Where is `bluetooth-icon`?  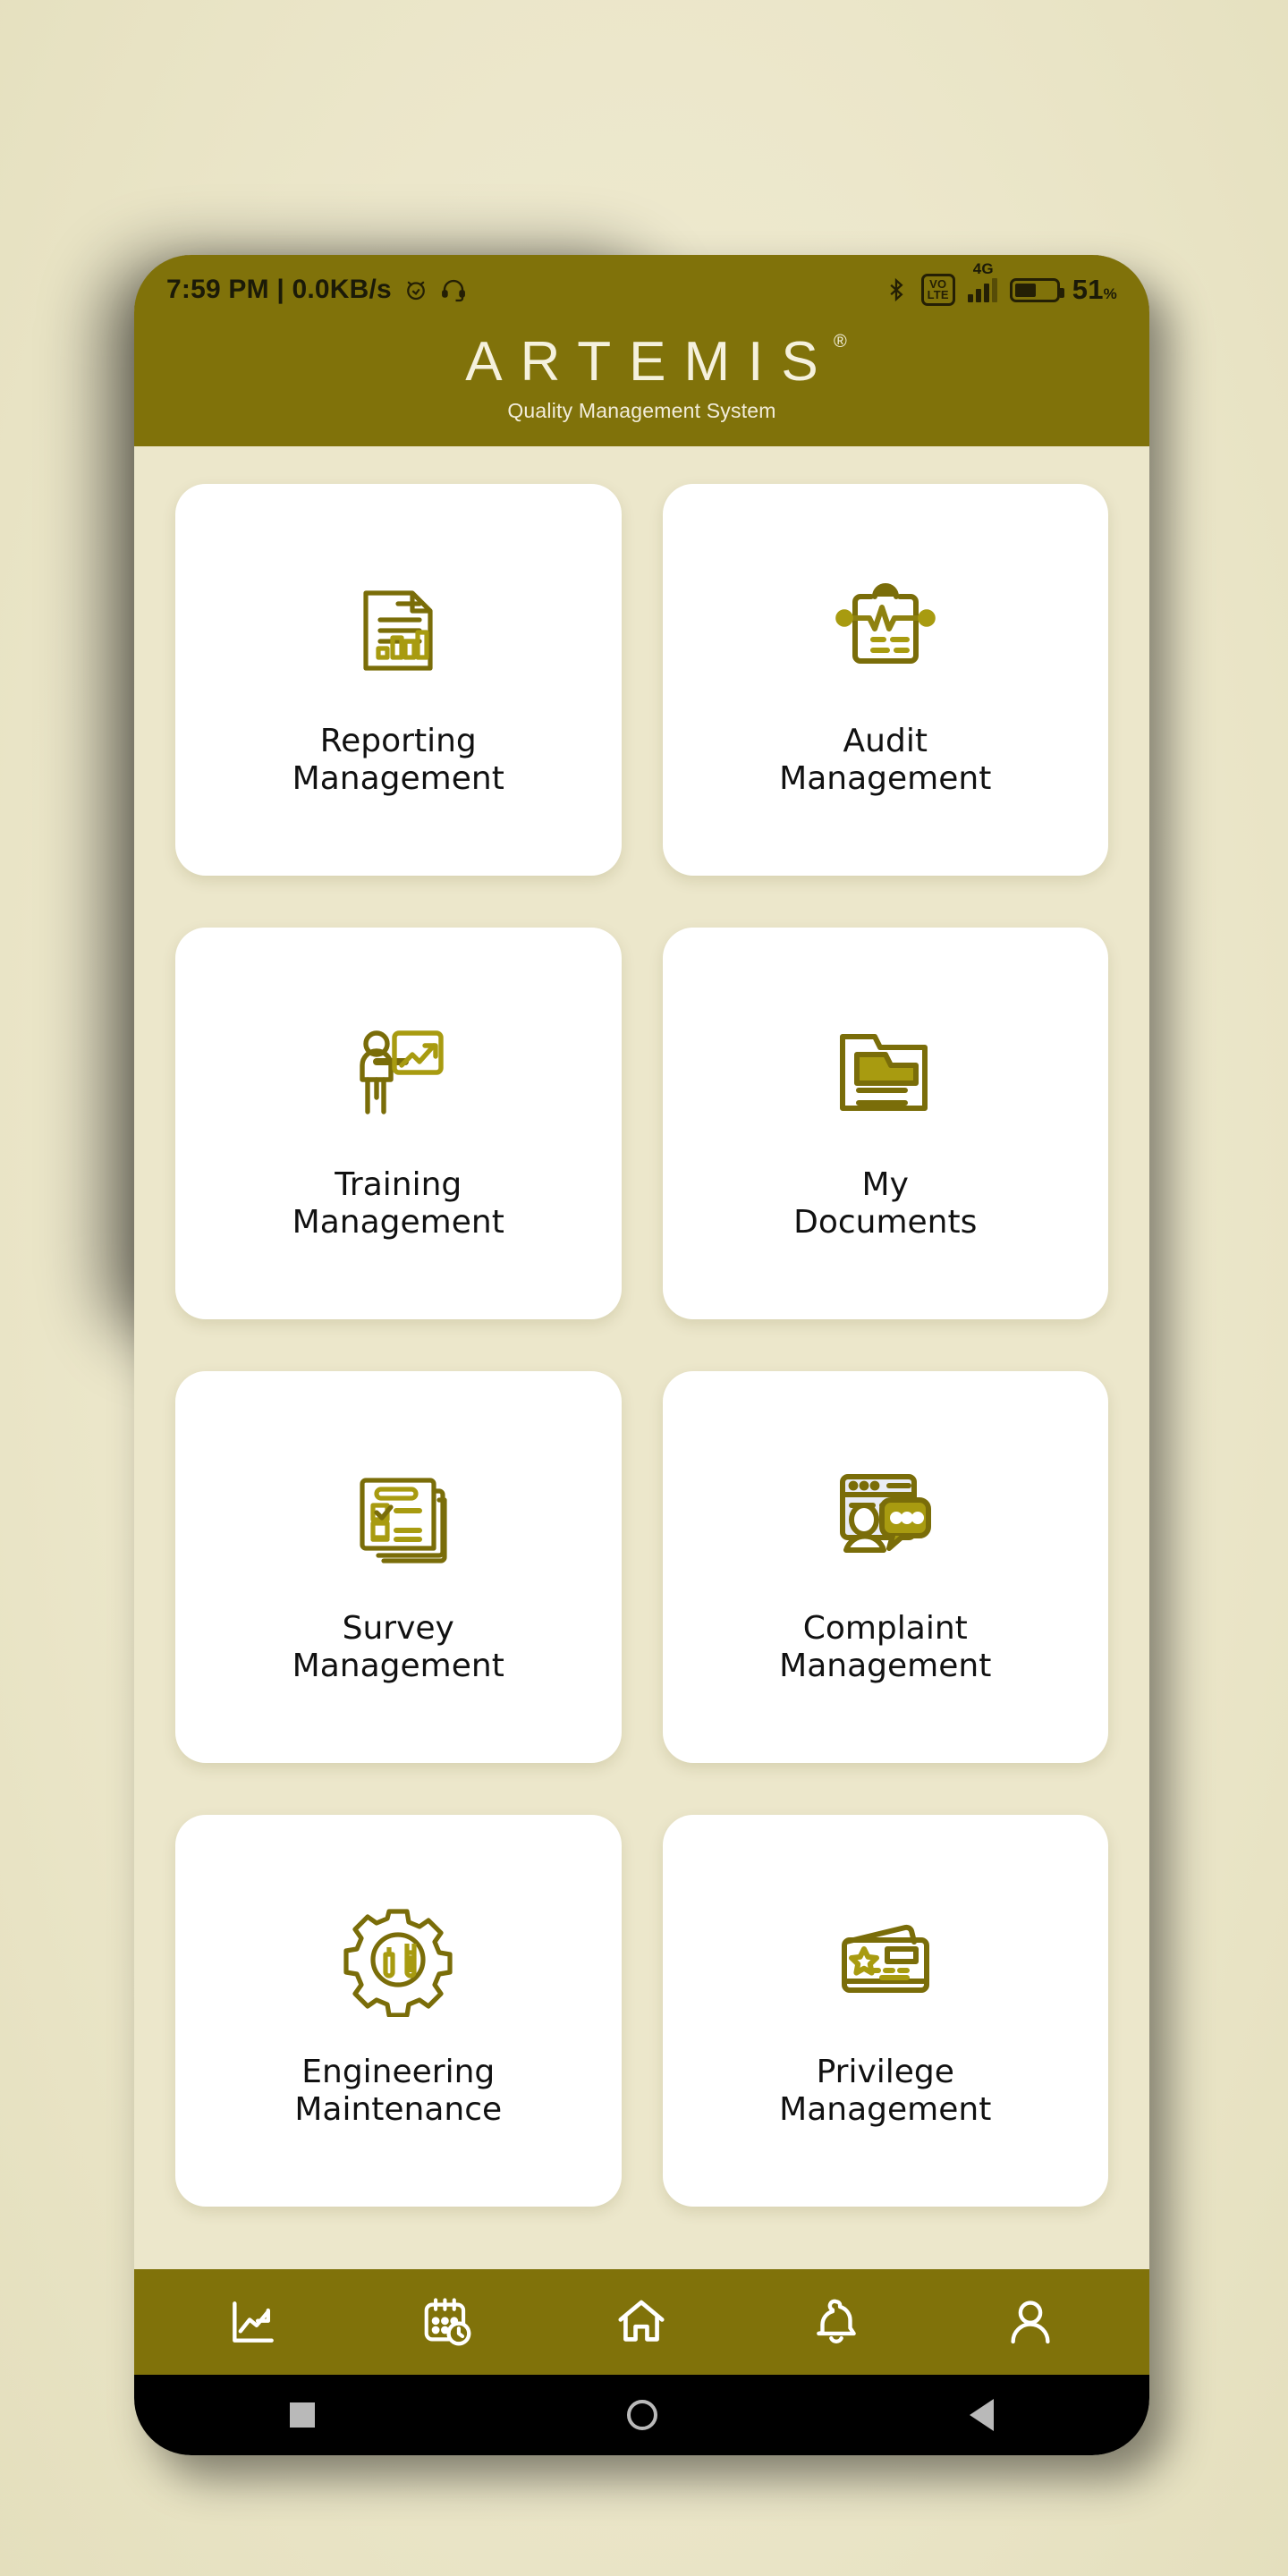 bluetooth-icon is located at coordinates (896, 289).